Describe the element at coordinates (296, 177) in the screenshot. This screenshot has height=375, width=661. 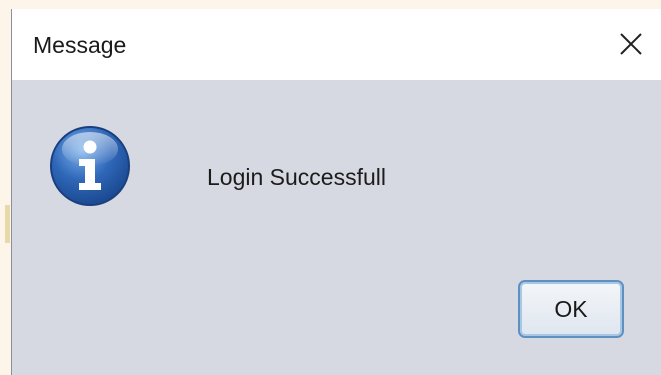
I see `message-text: Login Successfull` at that location.